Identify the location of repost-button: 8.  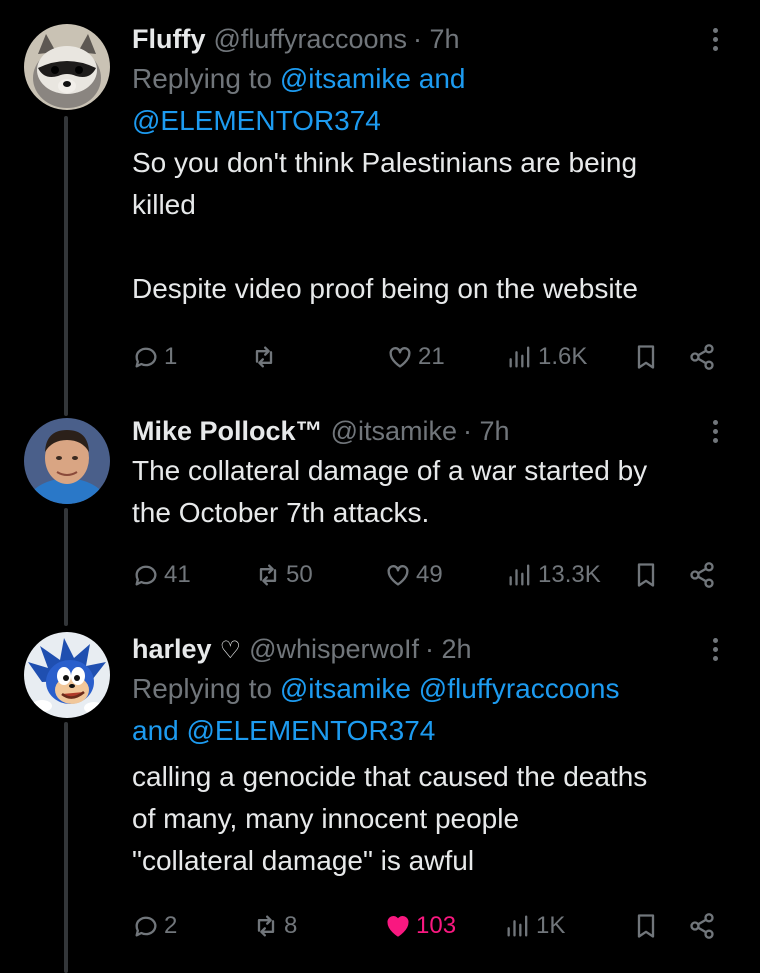
(274, 926).